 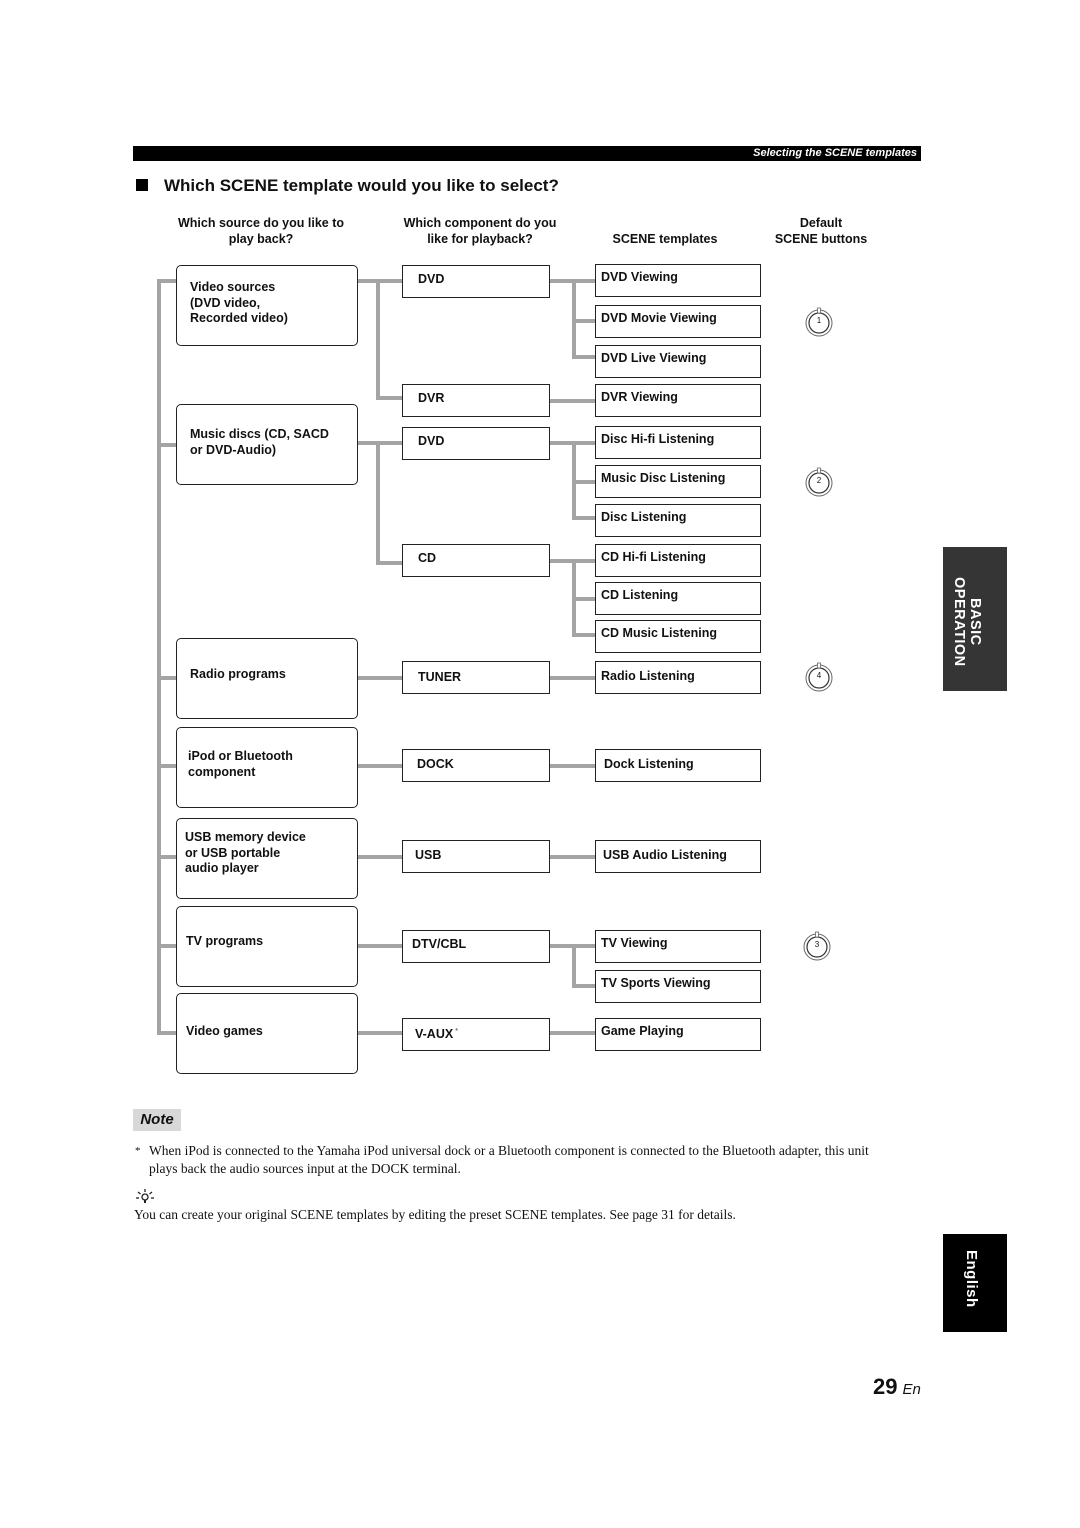 I want to click on scene-button-number: 2, so click(x=819, y=480).